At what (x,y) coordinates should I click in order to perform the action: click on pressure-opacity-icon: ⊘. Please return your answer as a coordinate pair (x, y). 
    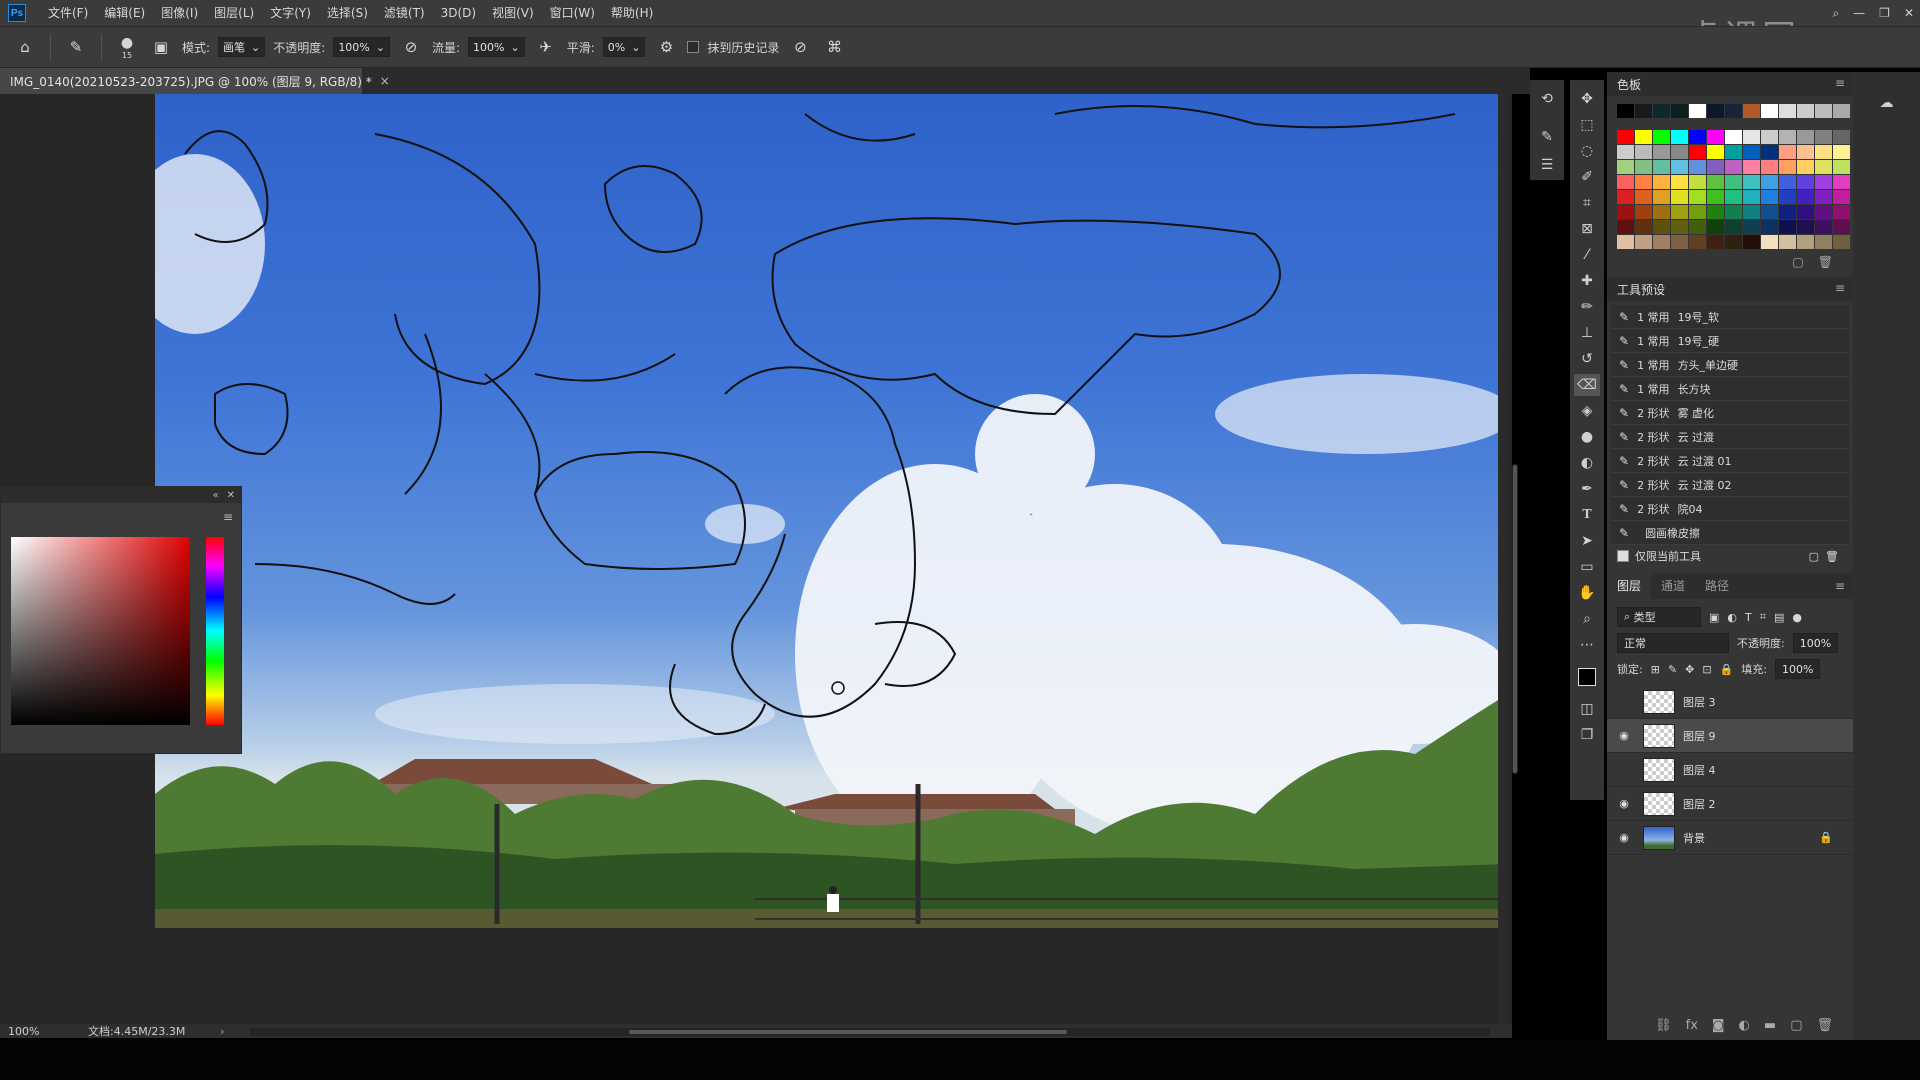
    Looking at the image, I should click on (411, 47).